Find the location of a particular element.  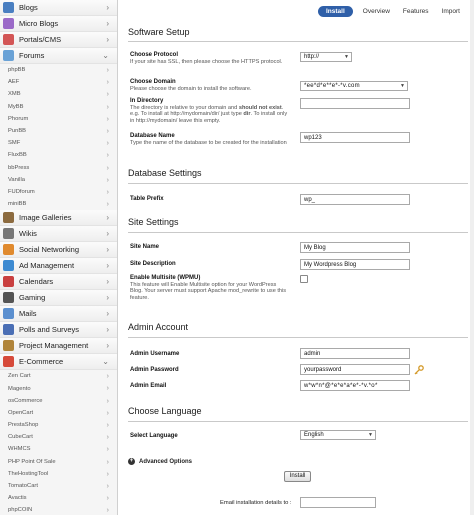

sidebar-category-label: Ad Management is located at coordinates (47, 266).